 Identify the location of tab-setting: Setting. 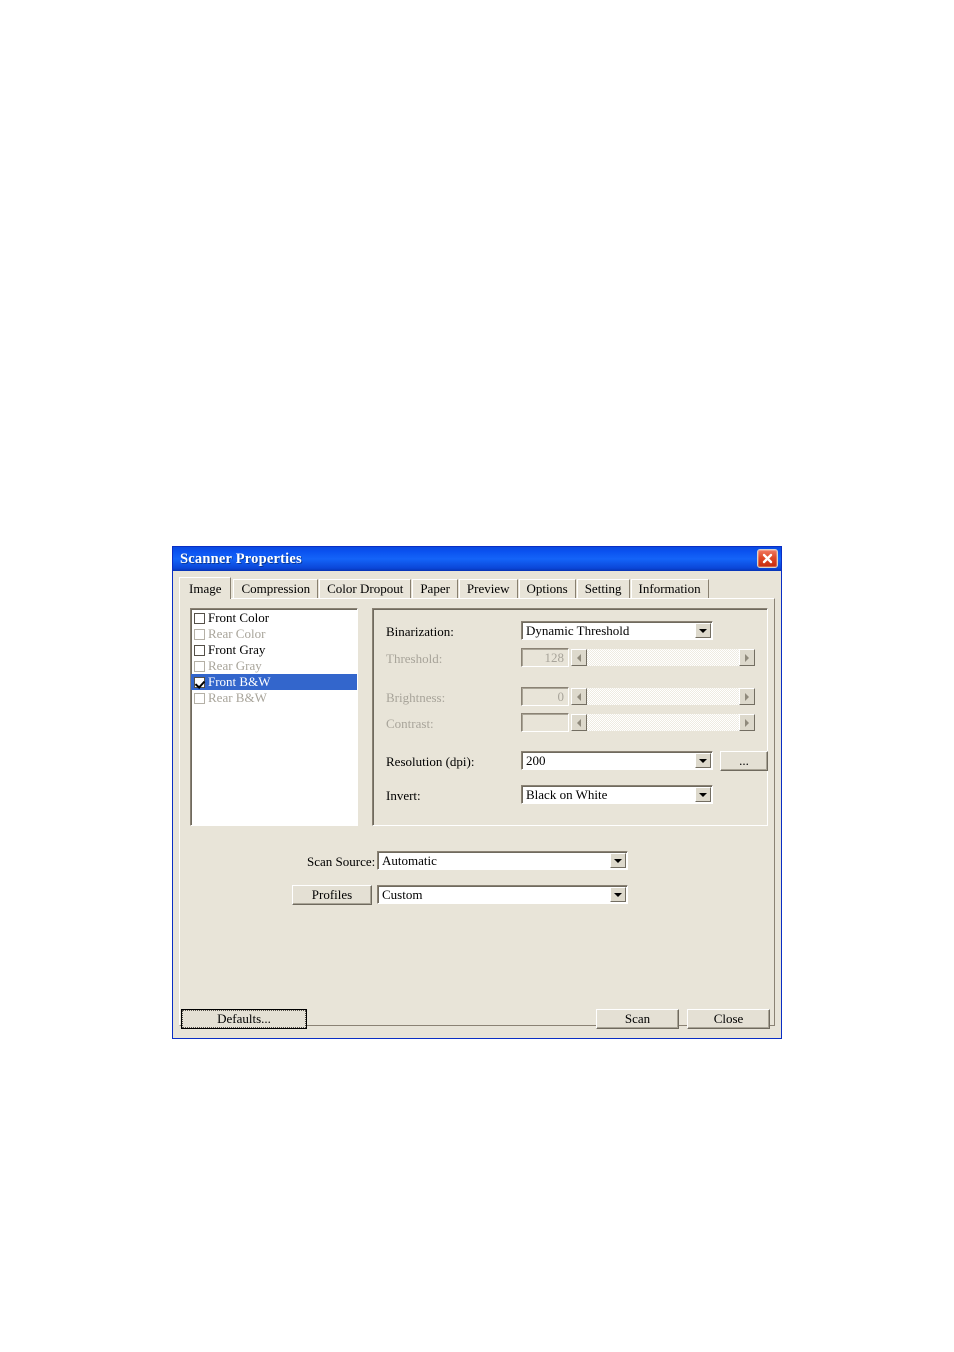
(603, 588).